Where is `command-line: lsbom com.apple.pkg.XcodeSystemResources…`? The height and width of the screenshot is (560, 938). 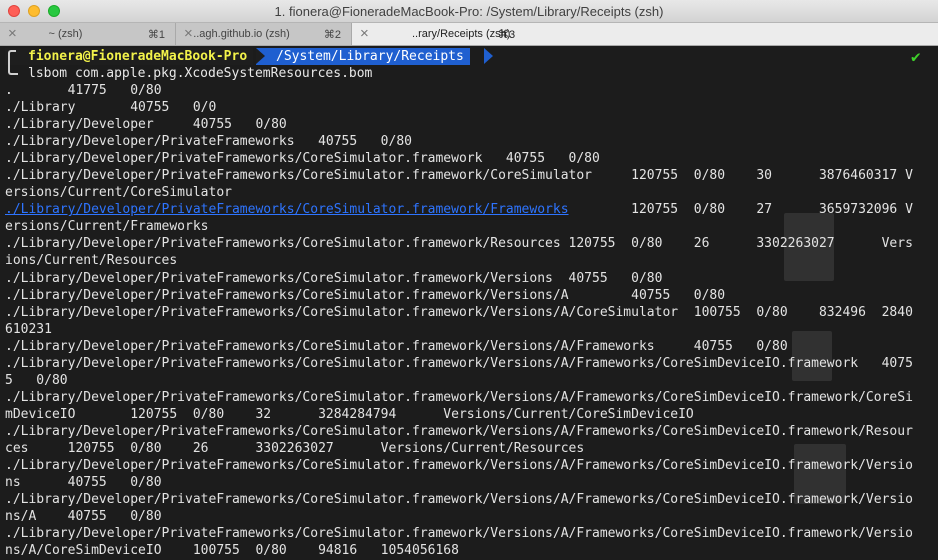
command-line: lsbom com.apple.pkg.XcodeSystemResources… is located at coordinates (188, 73).